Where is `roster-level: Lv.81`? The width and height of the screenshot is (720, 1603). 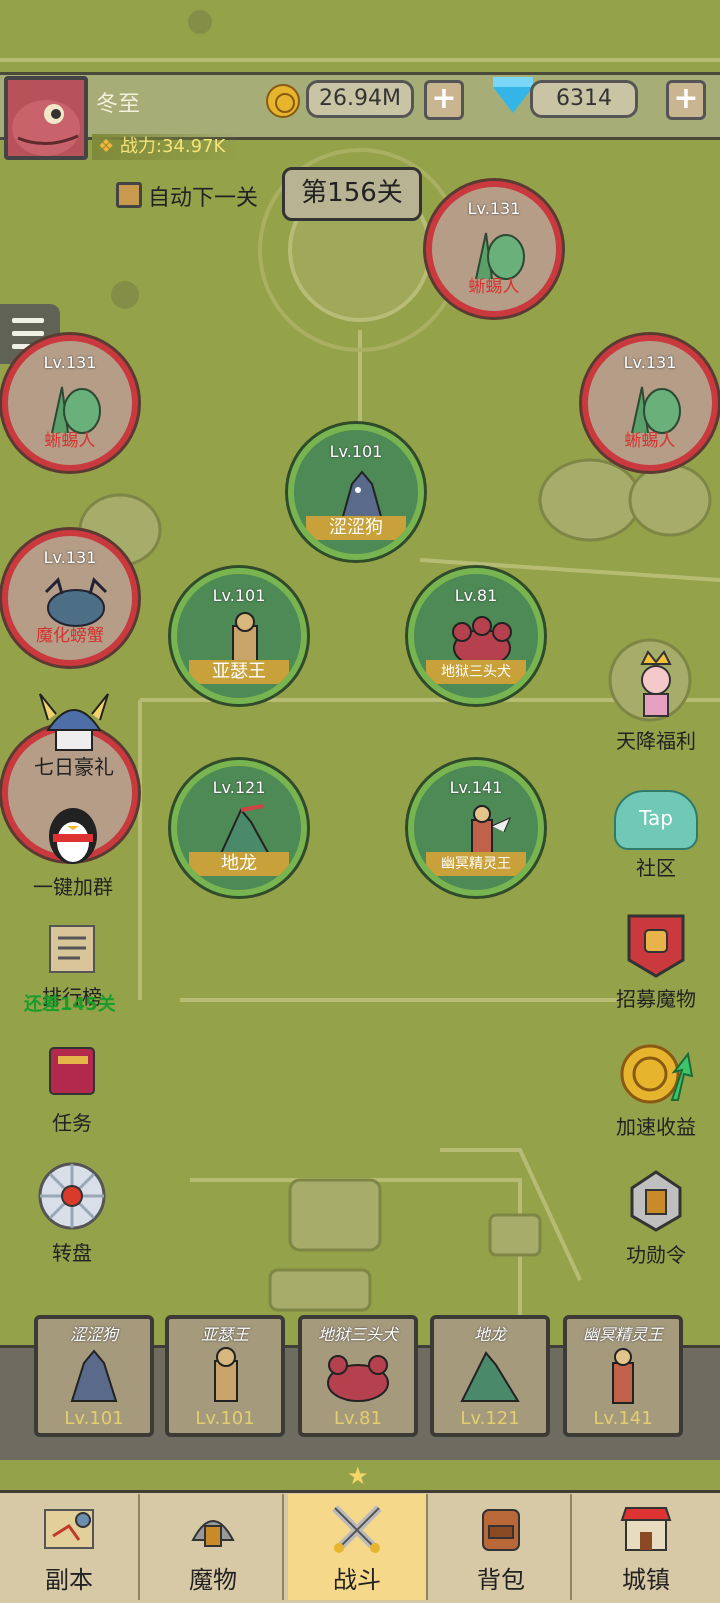
roster-level: Lv.81 is located at coordinates (358, 1418).